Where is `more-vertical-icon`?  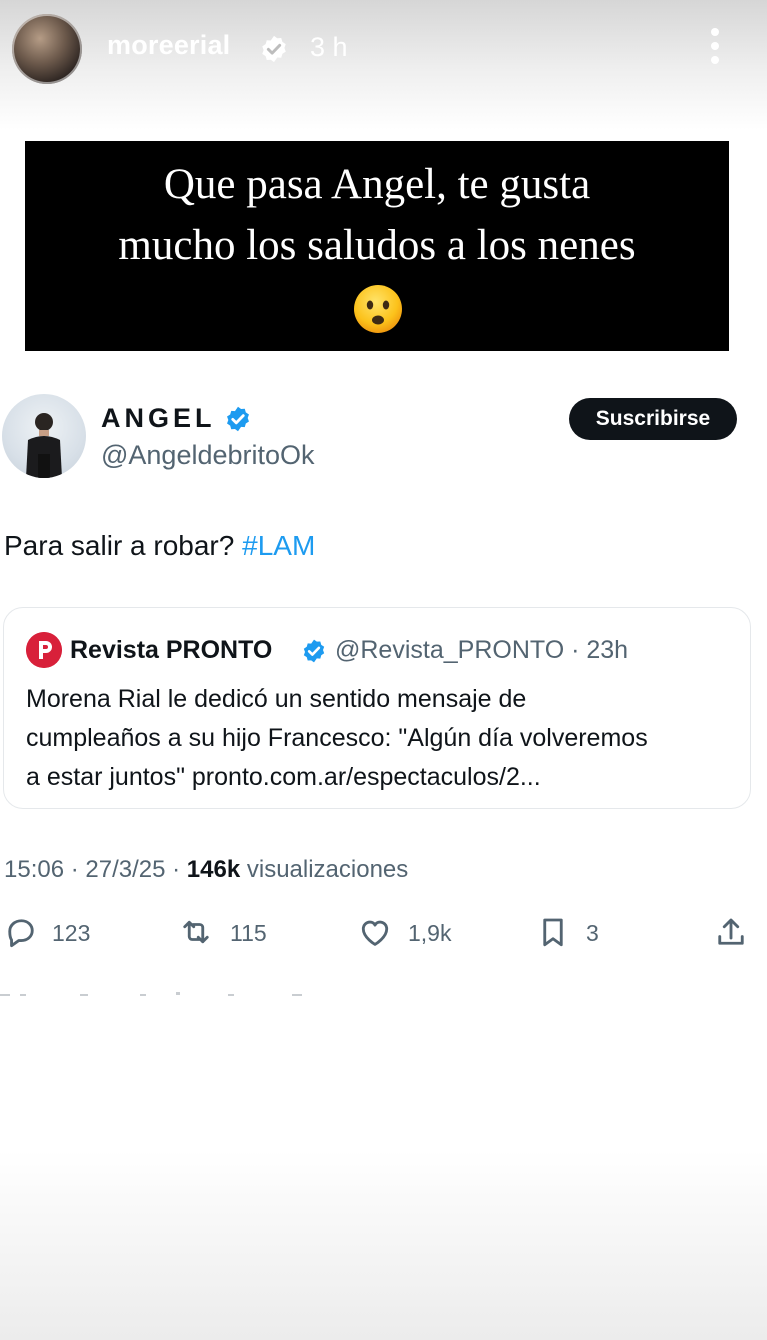
more-vertical-icon is located at coordinates (715, 48).